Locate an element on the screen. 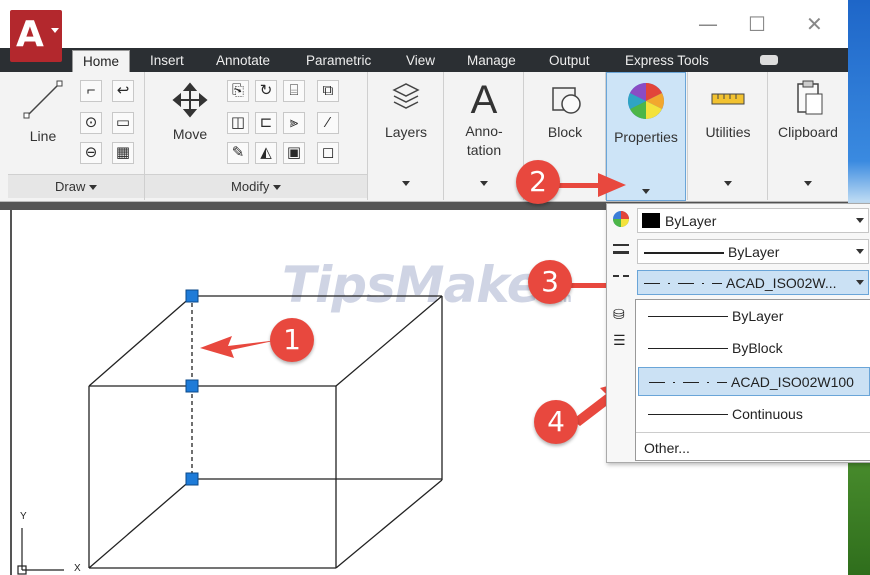 The height and width of the screenshot is (575, 870). callout-badge-1: 1 is located at coordinates (292, 340).